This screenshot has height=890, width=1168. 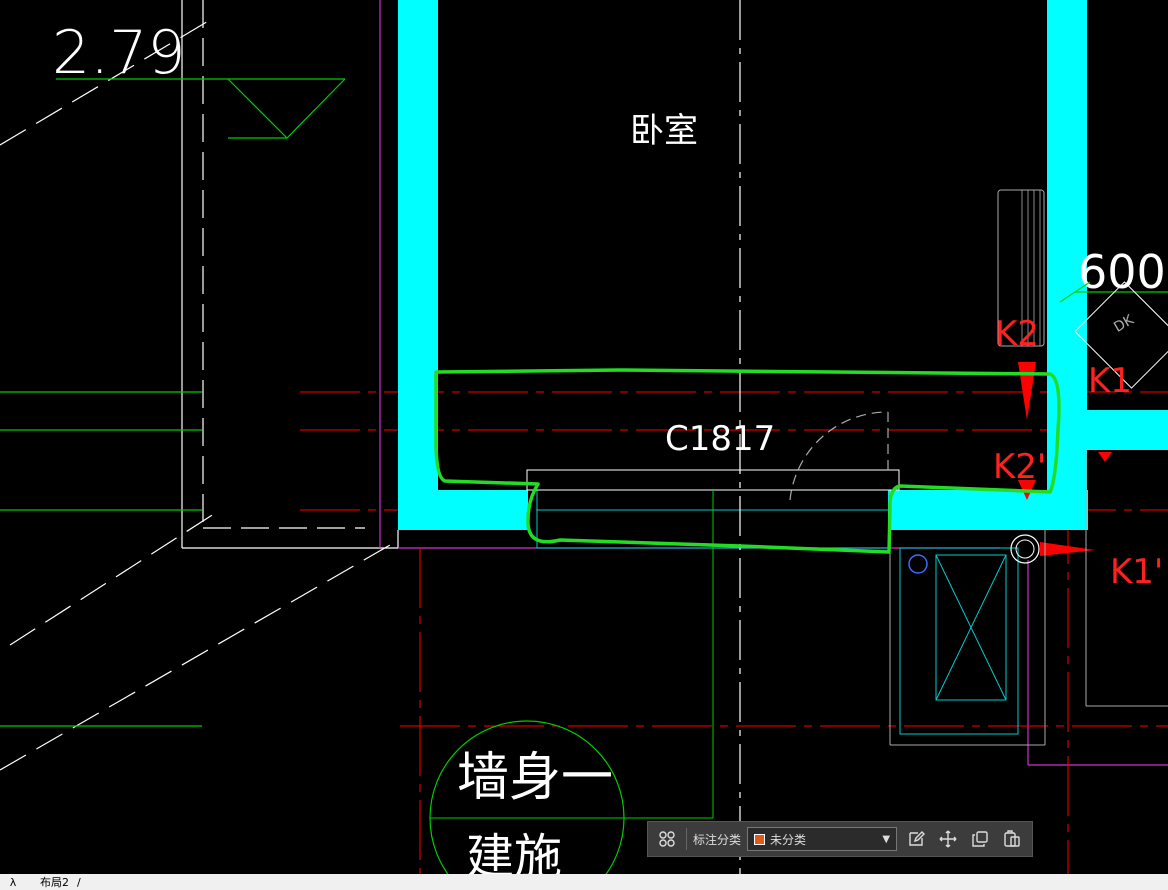 I want to click on k1-label: K1, so click(x=1110, y=381).